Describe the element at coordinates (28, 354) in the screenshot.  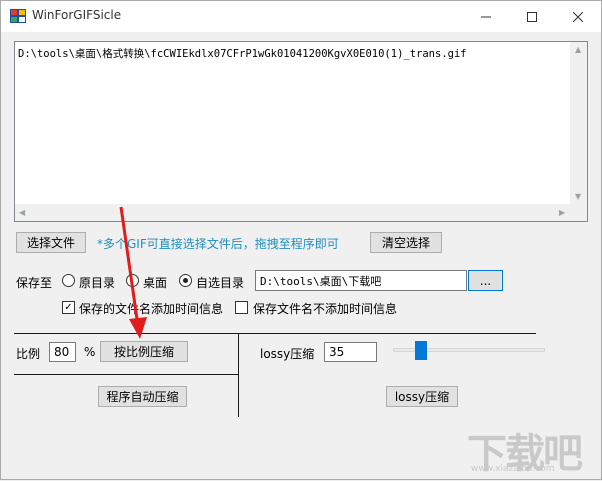
I see `ratio-label: 比例` at that location.